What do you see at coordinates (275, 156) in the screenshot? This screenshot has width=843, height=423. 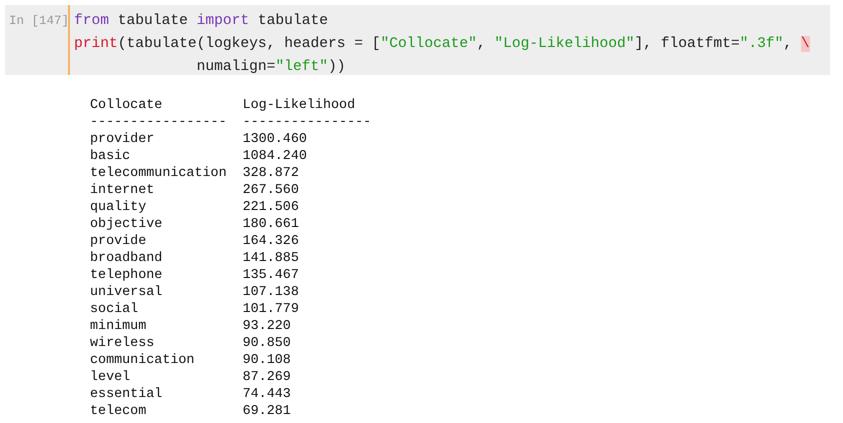 I see `likelihood-cell-text: 1084.240` at bounding box center [275, 156].